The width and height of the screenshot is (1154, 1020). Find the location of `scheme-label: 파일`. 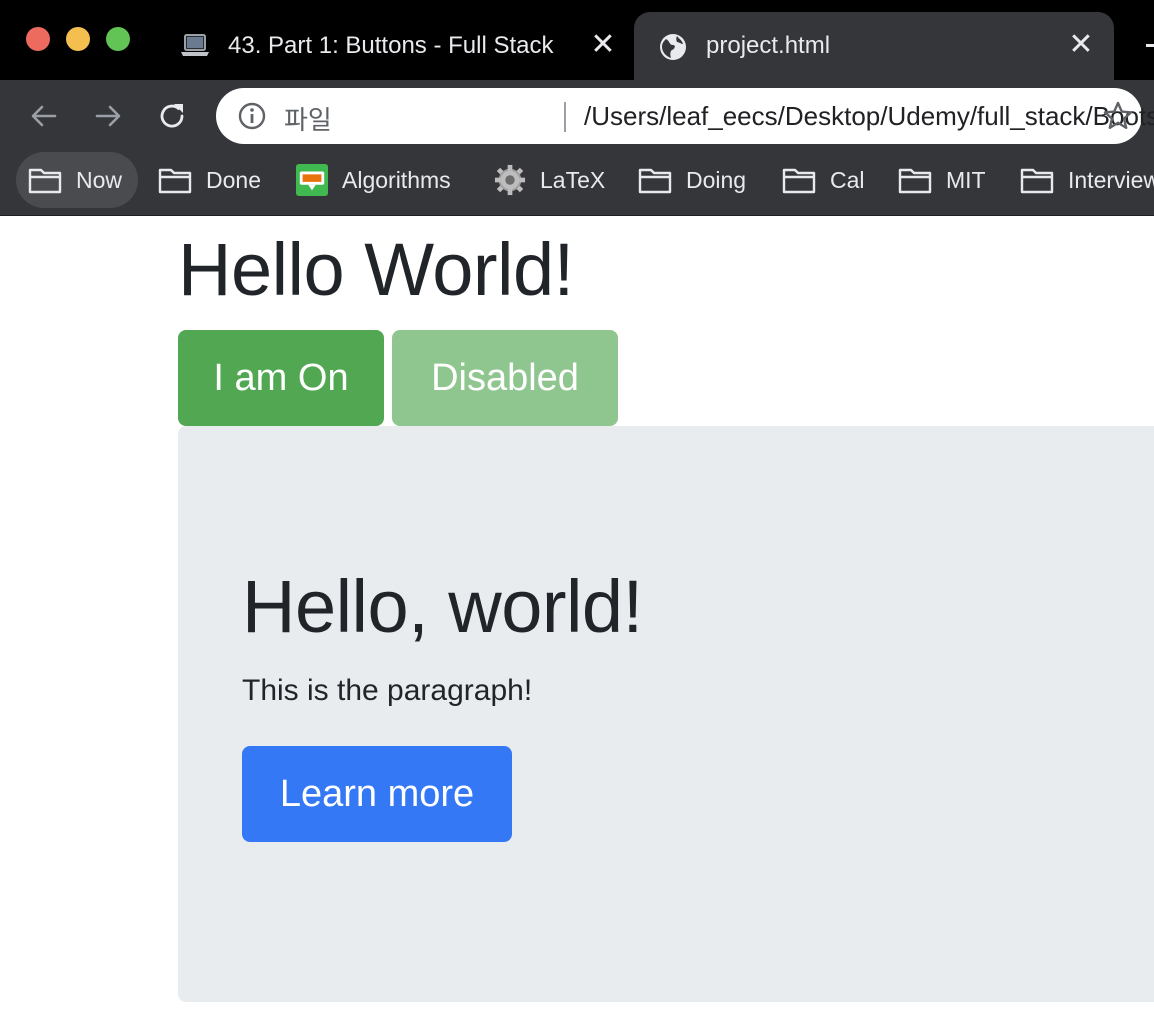

scheme-label: 파일 is located at coordinates (308, 120).